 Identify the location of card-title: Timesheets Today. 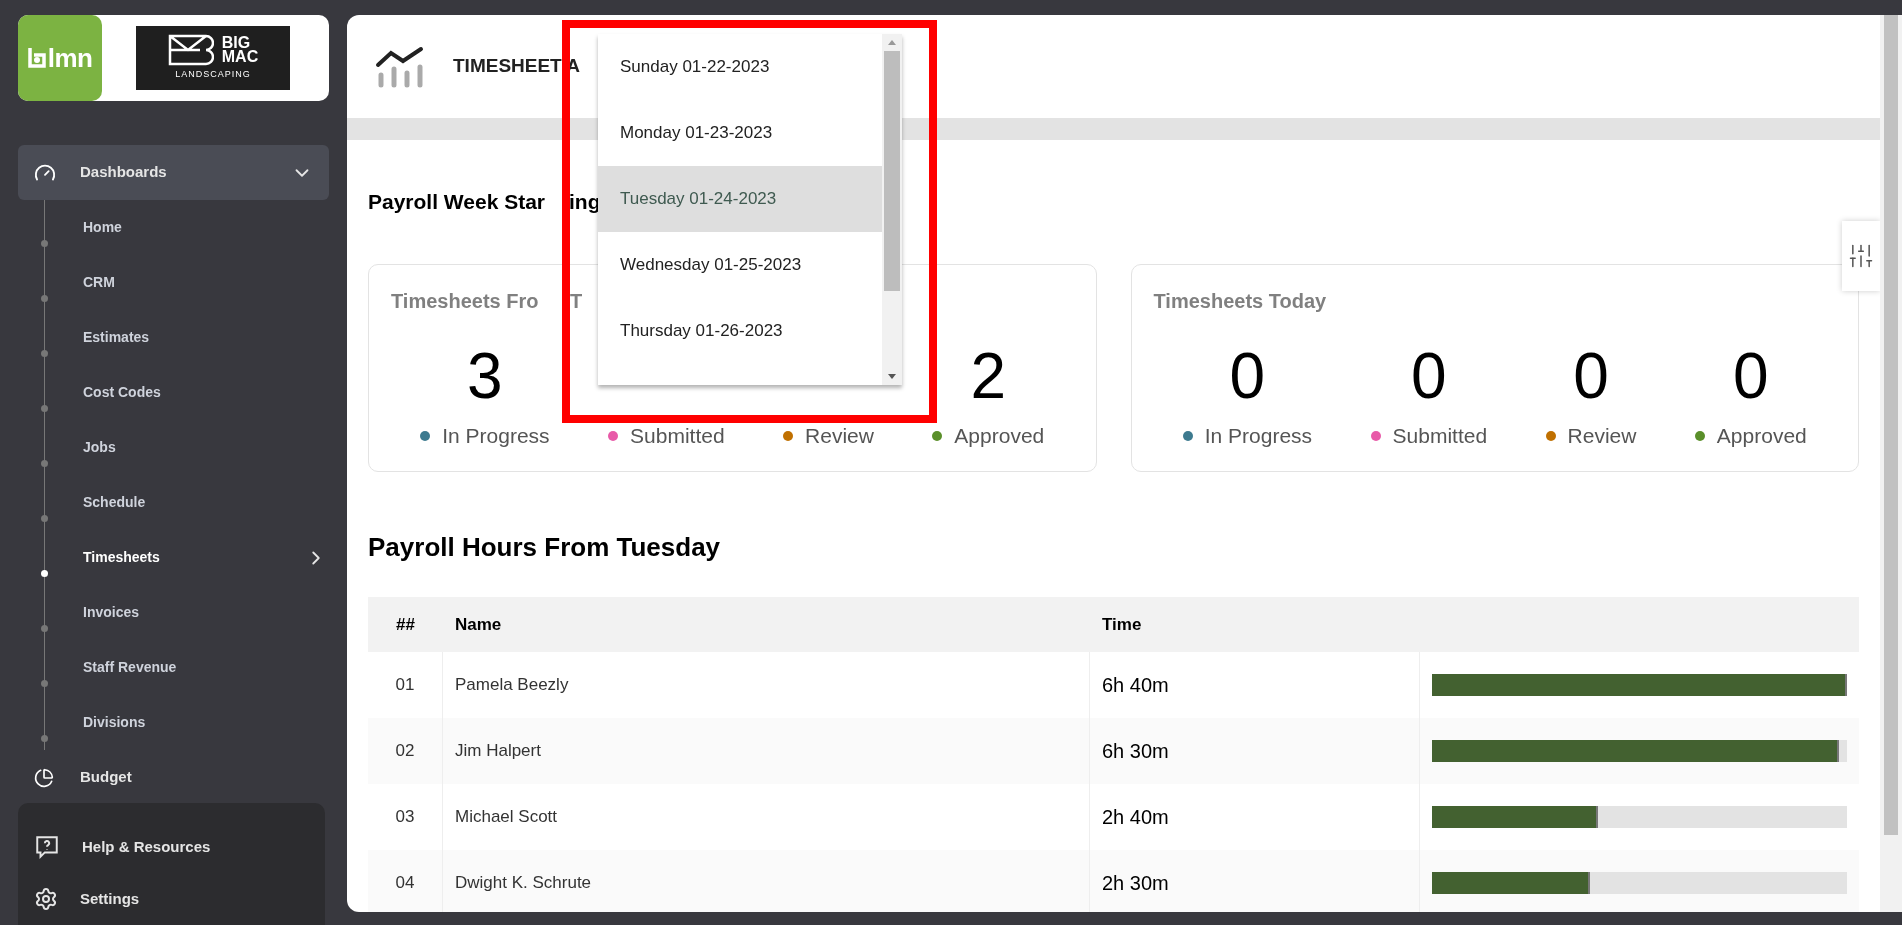
(1240, 301).